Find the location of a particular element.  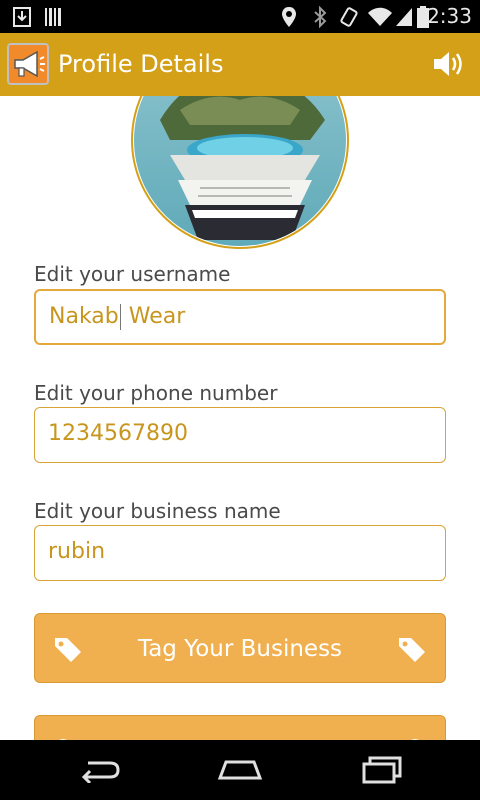

text-cursor is located at coordinates (120, 317).